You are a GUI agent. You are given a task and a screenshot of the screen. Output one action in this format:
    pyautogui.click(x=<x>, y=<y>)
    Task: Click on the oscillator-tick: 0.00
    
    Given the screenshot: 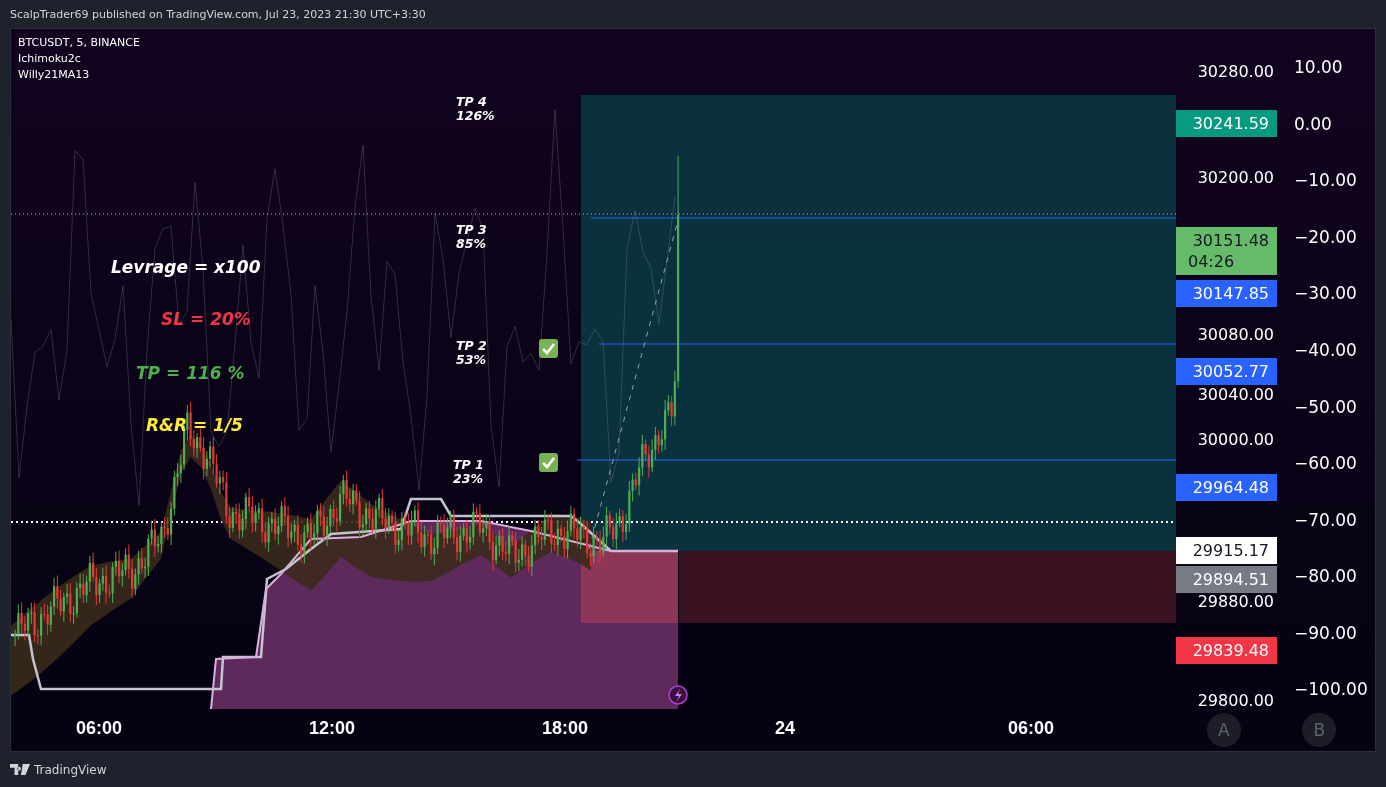 What is the action you would take?
    pyautogui.click(x=1313, y=124)
    